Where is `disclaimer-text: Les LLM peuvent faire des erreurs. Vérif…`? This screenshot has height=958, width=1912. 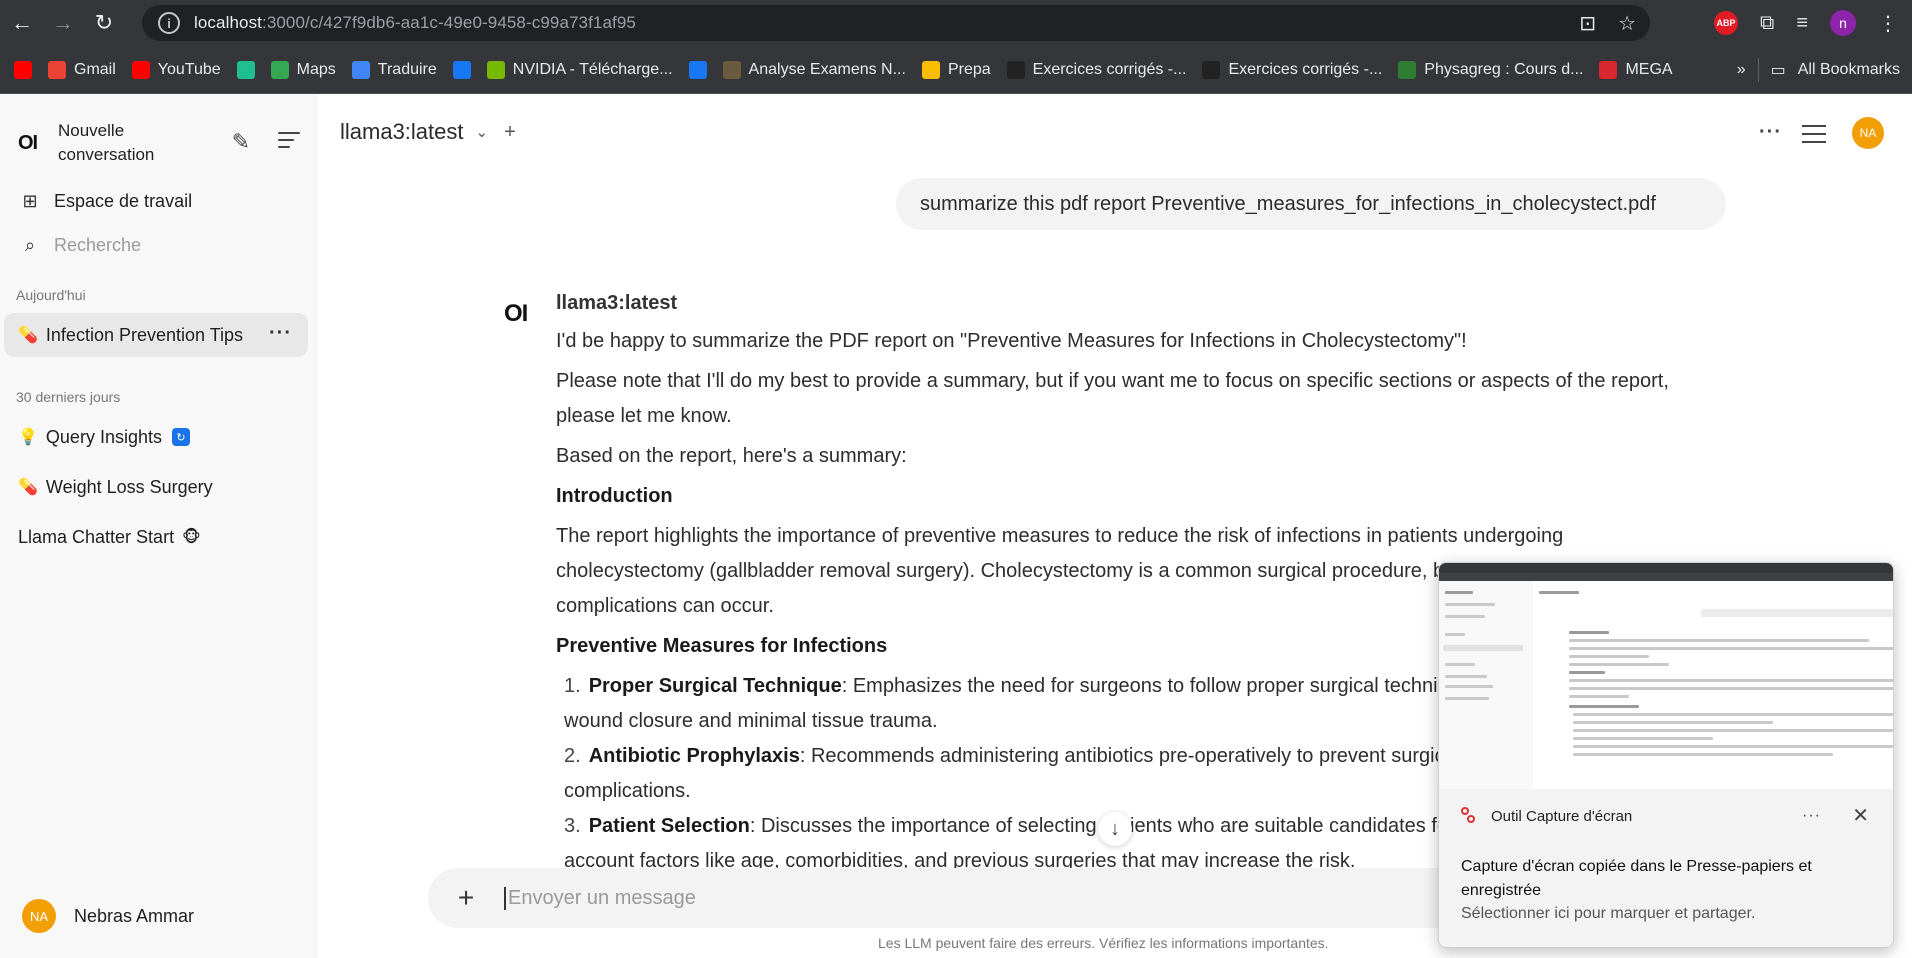 disclaimer-text: Les LLM peuvent faire des erreurs. Vérif… is located at coordinates (1103, 943).